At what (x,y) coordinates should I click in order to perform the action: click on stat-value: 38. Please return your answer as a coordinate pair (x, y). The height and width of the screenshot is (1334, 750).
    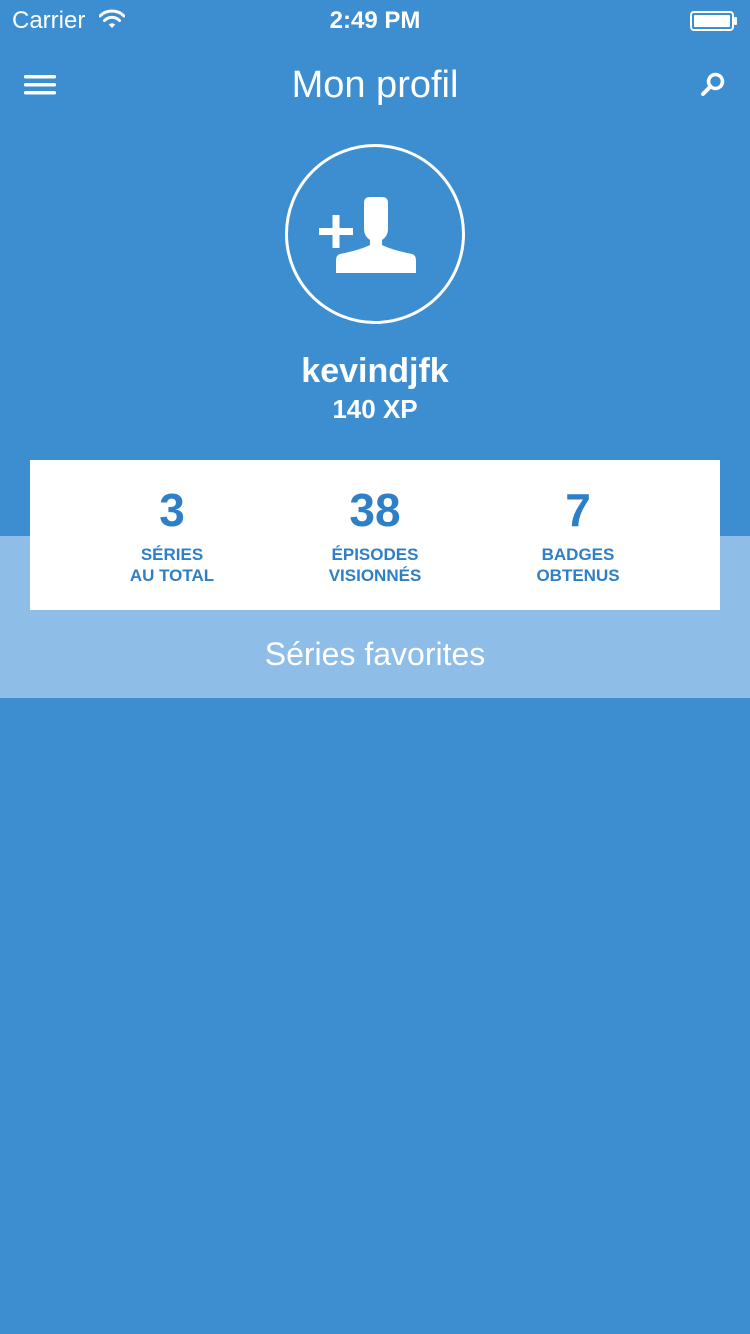
    Looking at the image, I should click on (375, 510).